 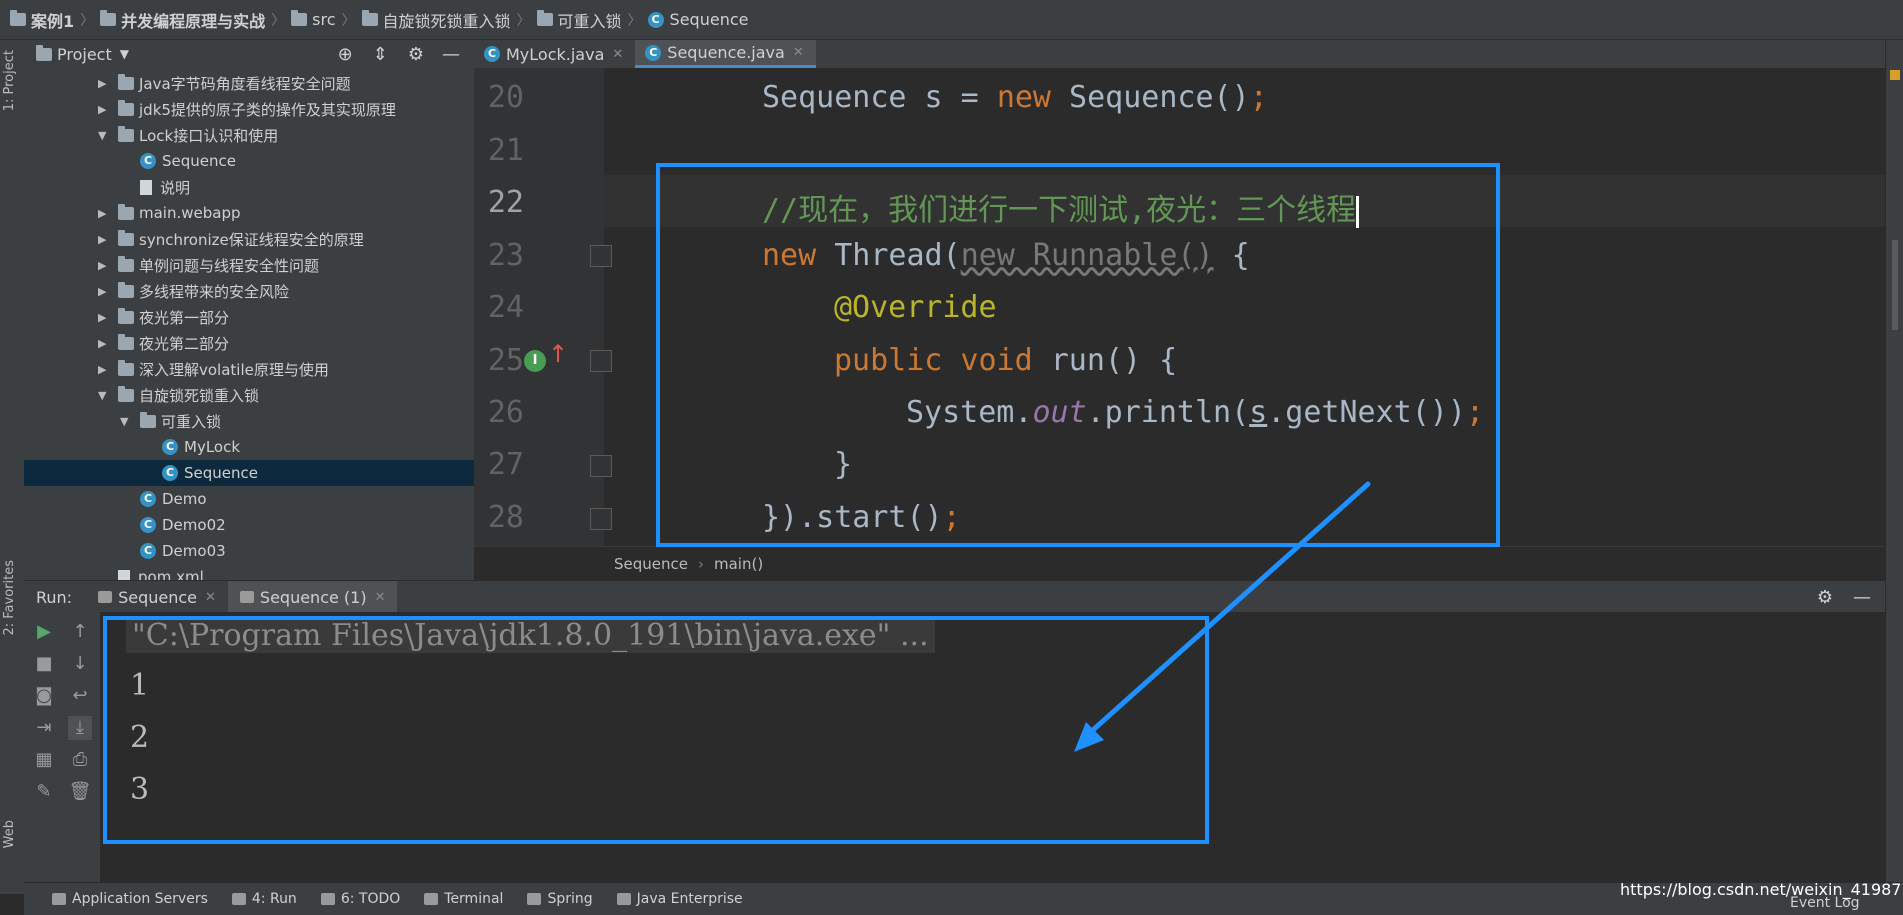 What do you see at coordinates (326, 20) in the screenshot?
I see `breadcrumb-item-src: src 〉` at bounding box center [326, 20].